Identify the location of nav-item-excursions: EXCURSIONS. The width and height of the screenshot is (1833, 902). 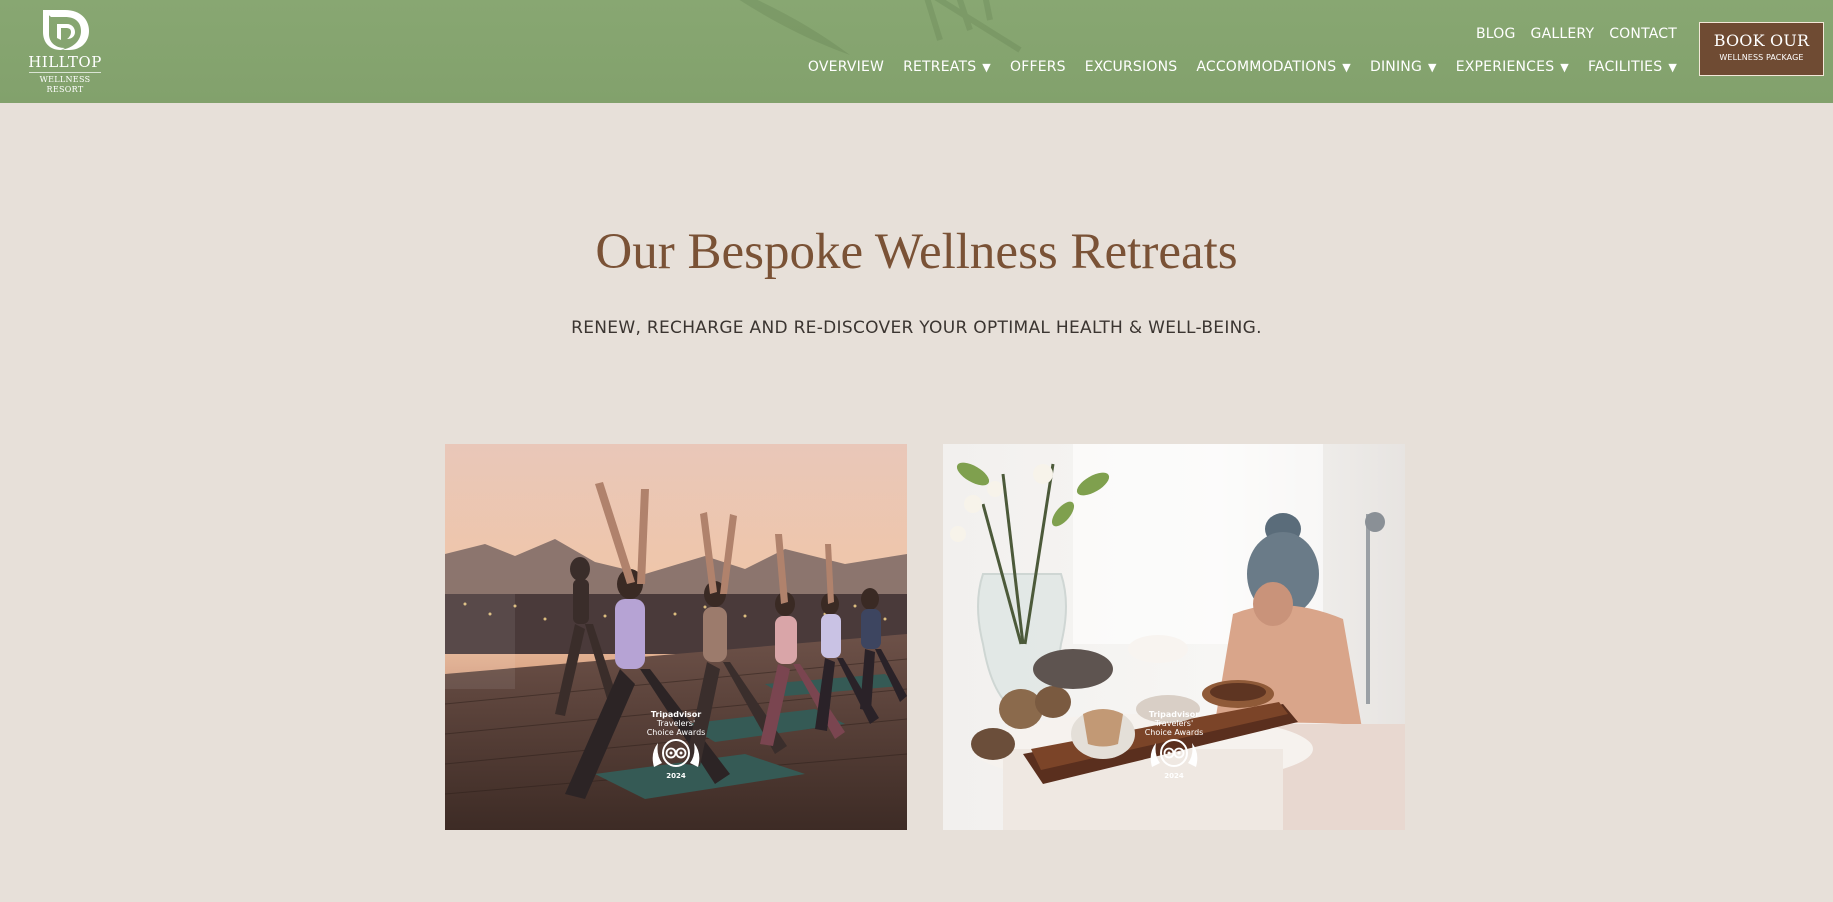
(1131, 67).